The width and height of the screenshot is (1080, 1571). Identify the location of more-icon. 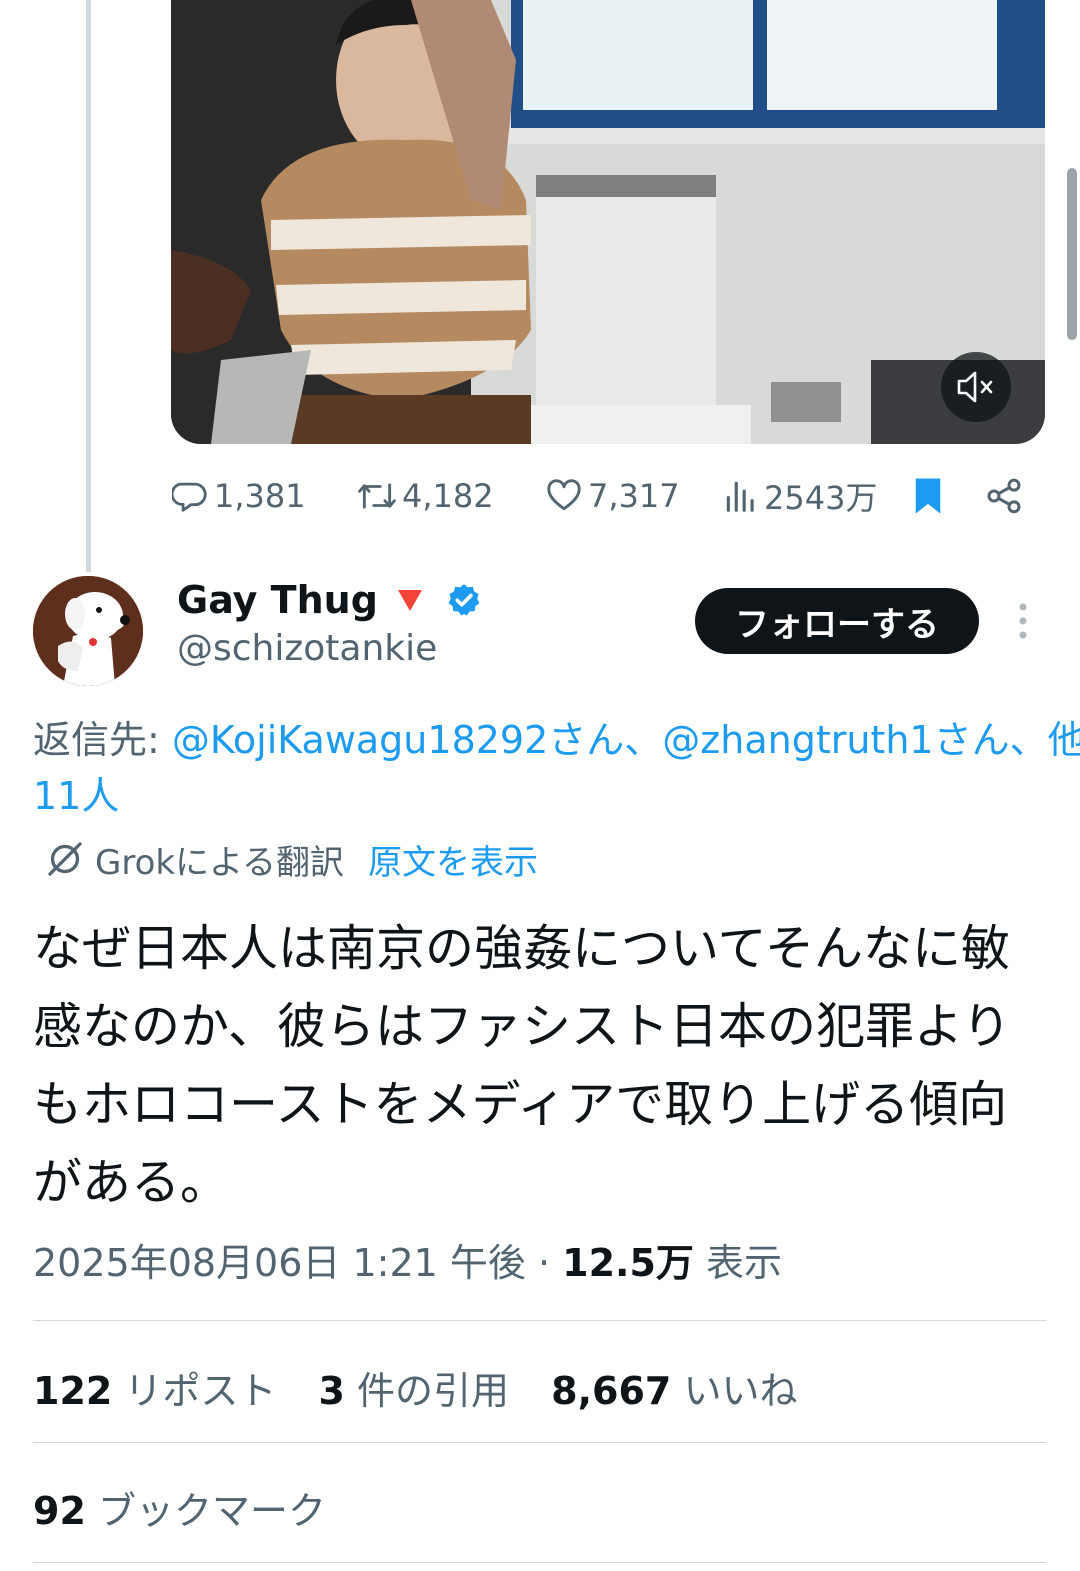
(1023, 621).